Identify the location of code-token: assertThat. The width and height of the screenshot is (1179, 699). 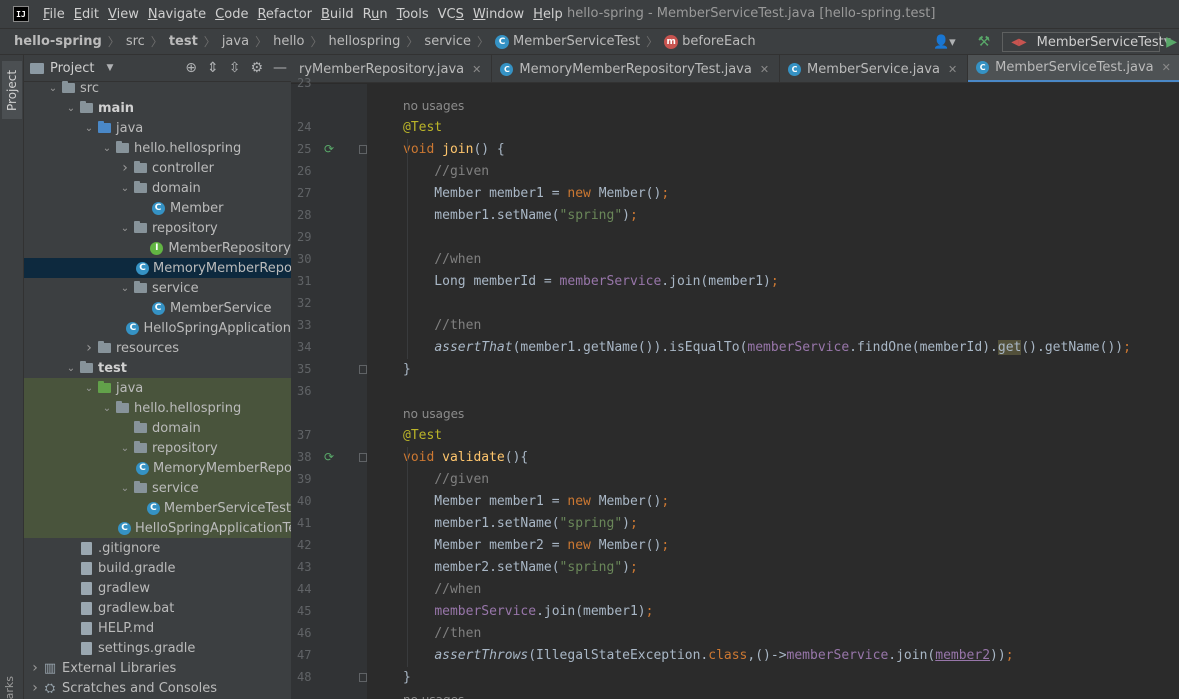
(473, 347).